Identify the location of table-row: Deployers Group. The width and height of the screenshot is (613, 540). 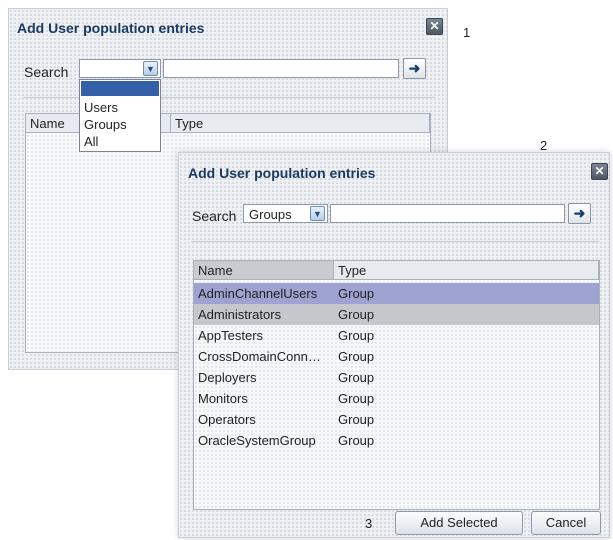
(396, 377).